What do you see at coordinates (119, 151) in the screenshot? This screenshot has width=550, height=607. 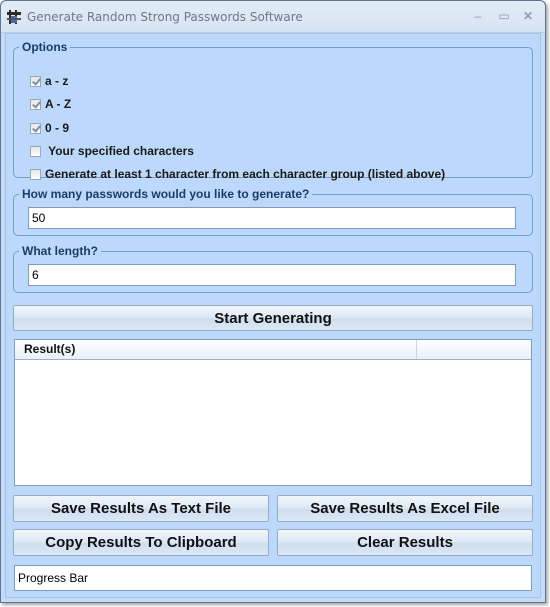 I see `option-specified-chars-label: Your specified characters` at bounding box center [119, 151].